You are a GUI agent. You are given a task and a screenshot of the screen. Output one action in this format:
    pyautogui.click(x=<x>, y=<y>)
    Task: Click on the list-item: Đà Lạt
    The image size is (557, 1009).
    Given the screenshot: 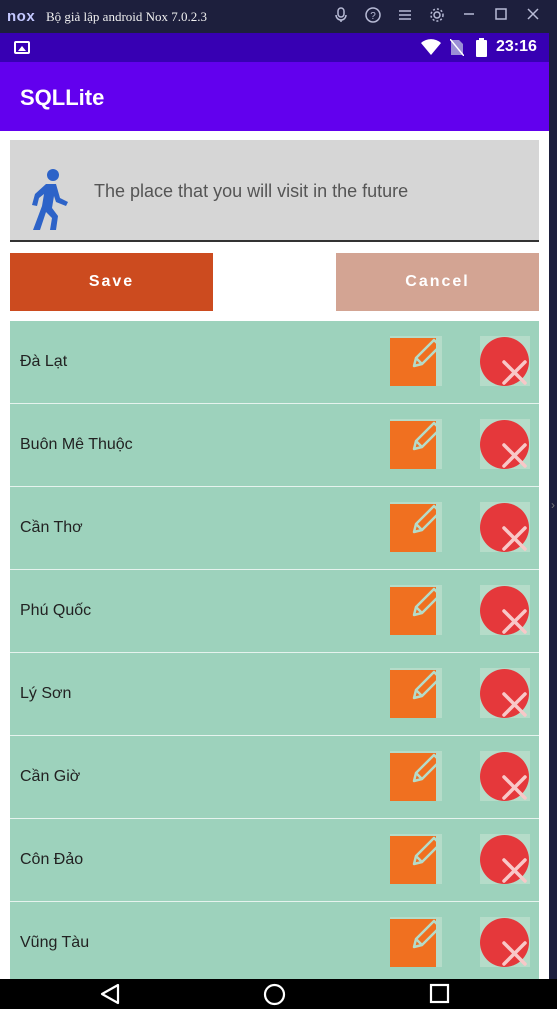 What is the action you would take?
    pyautogui.click(x=274, y=362)
    